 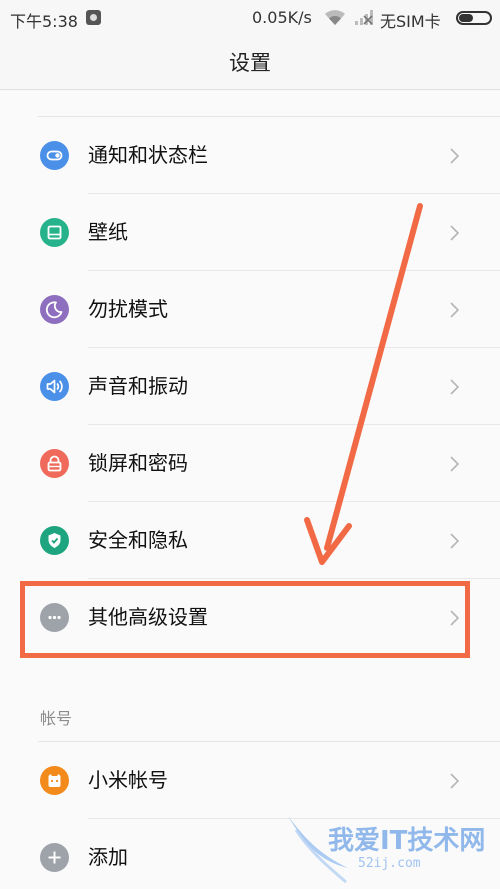 What do you see at coordinates (128, 780) in the screenshot?
I see `settings-item-label: 小米帐号` at bounding box center [128, 780].